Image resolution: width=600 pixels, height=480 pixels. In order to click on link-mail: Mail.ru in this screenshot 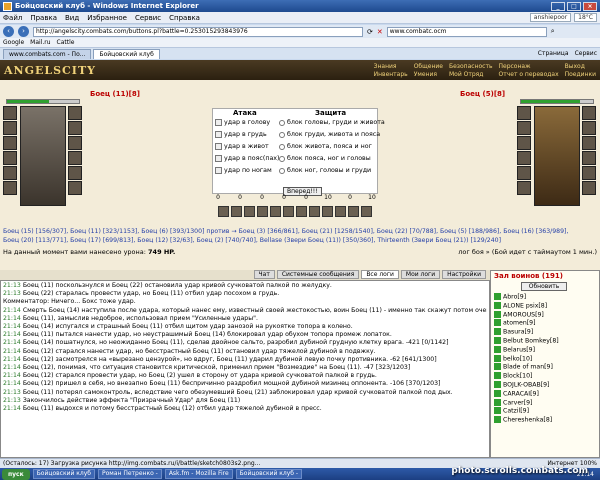, I will do `click(40, 42)`.